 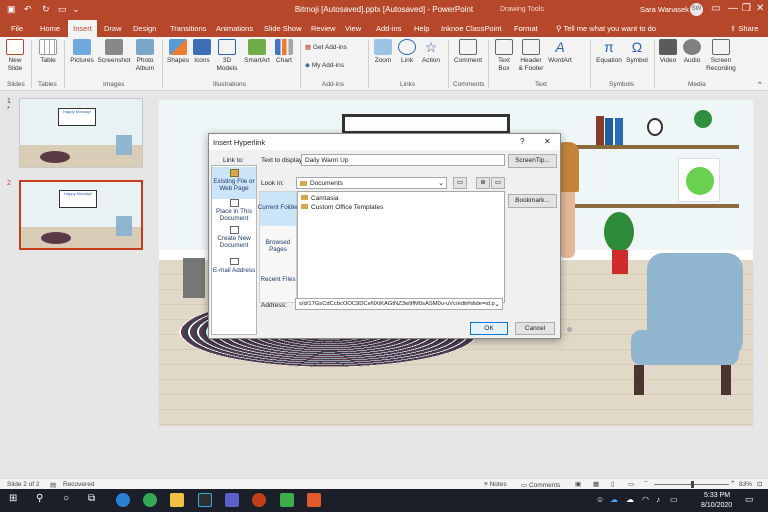 I want to click on windows-start-icon: ⊞, so click(x=13, y=498).